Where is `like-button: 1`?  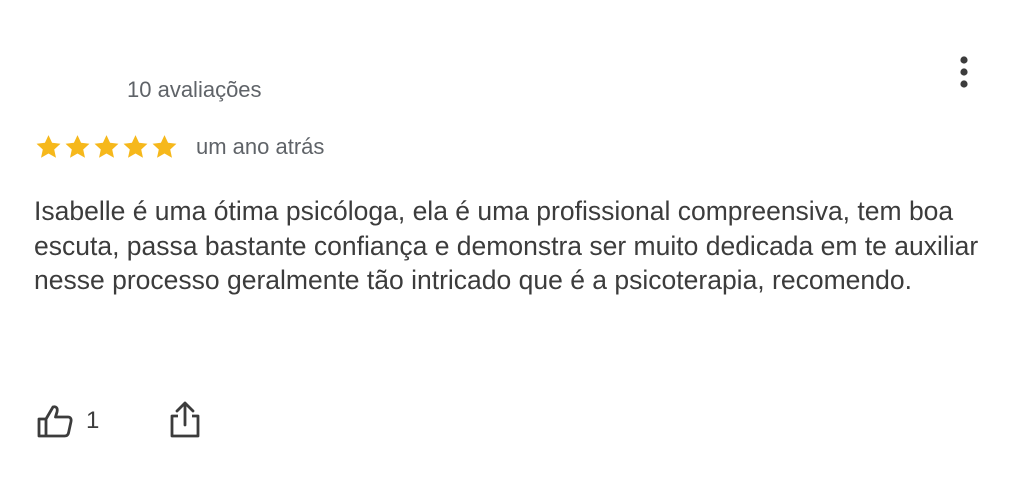 like-button: 1 is located at coordinates (67, 421).